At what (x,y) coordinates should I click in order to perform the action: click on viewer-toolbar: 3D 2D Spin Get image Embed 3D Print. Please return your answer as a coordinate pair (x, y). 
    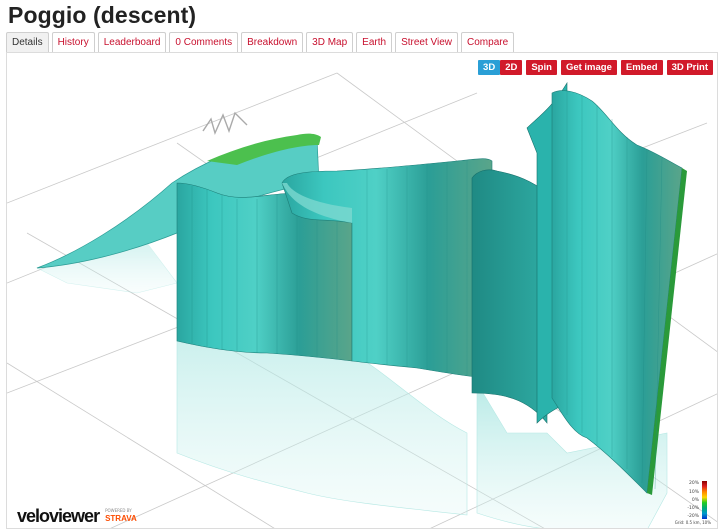
    Looking at the image, I should click on (595, 67).